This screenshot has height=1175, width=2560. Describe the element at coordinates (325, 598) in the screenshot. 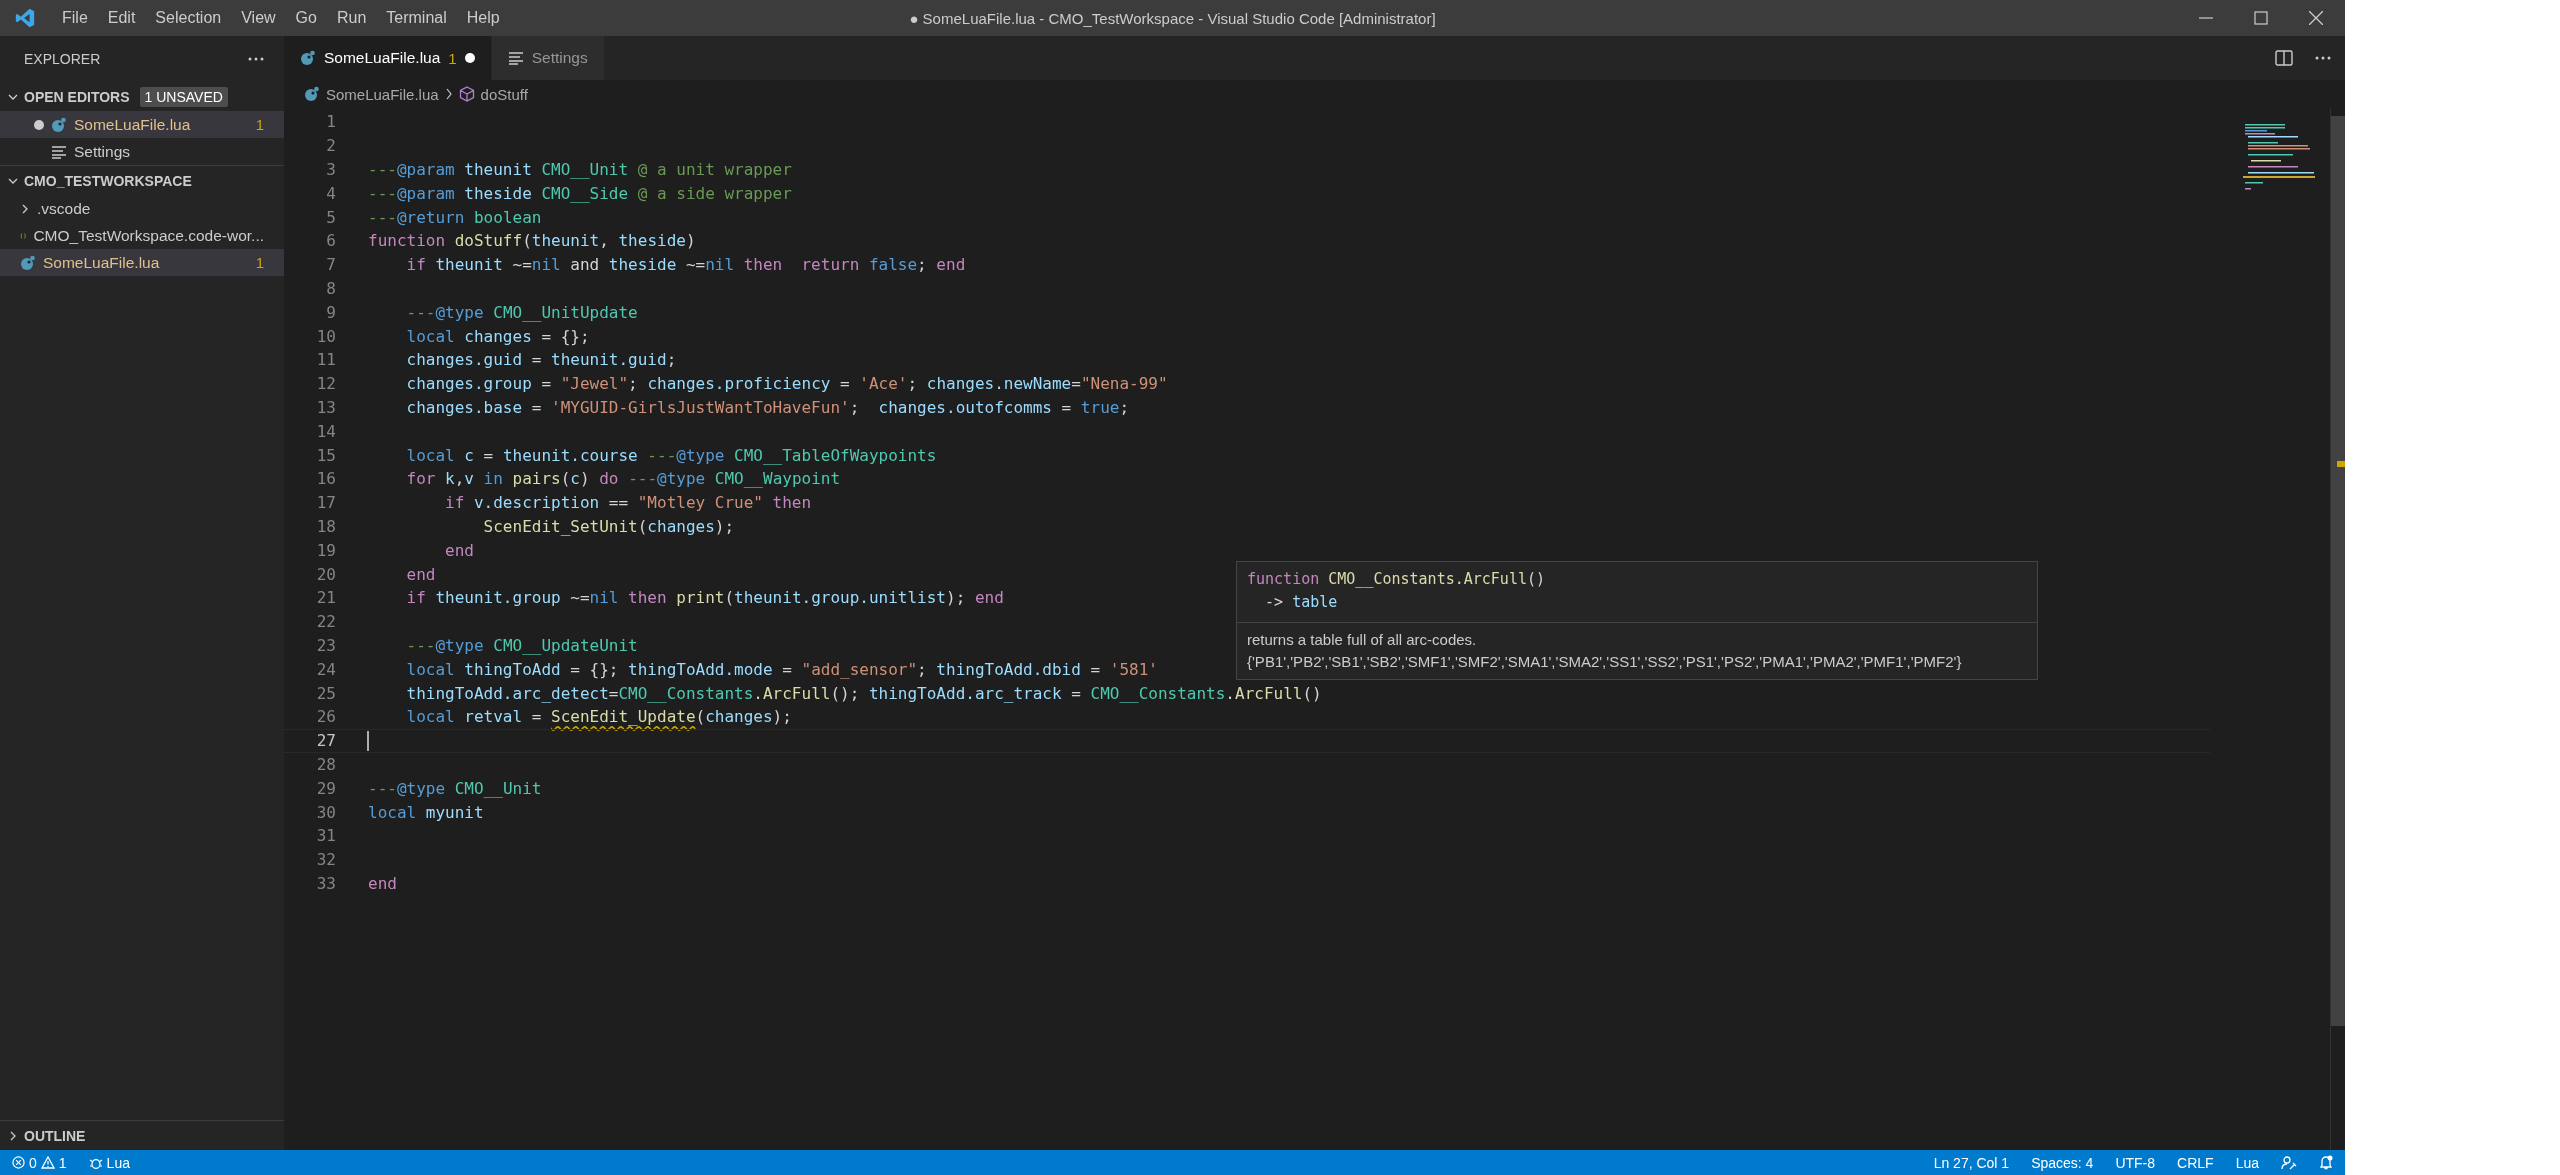

I see `line-number: 21` at that location.